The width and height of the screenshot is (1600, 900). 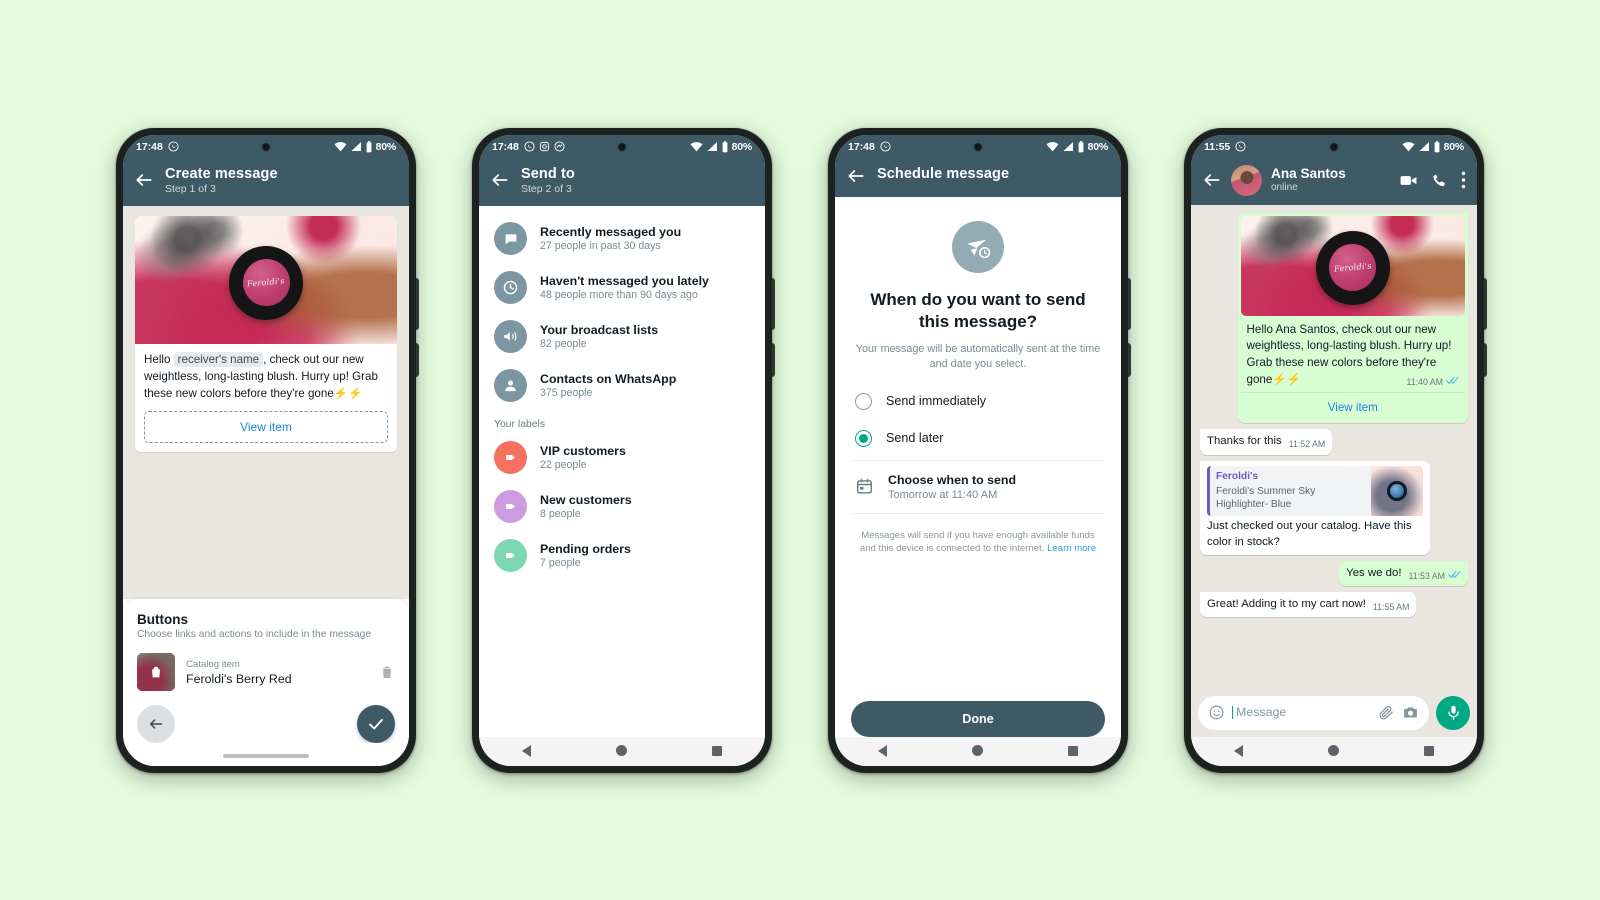 I want to click on status-indicators: 80%, so click(x=721, y=146).